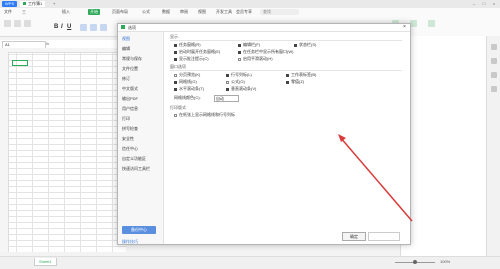 The width and height of the screenshot is (500, 269). I want to click on nav-item-chinese-layout: 中文版式, so click(130, 89).